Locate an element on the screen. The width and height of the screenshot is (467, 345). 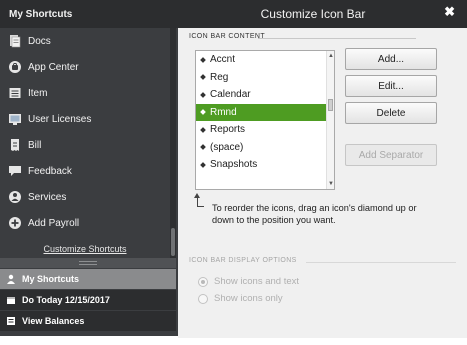
services-icon is located at coordinates (15, 197).